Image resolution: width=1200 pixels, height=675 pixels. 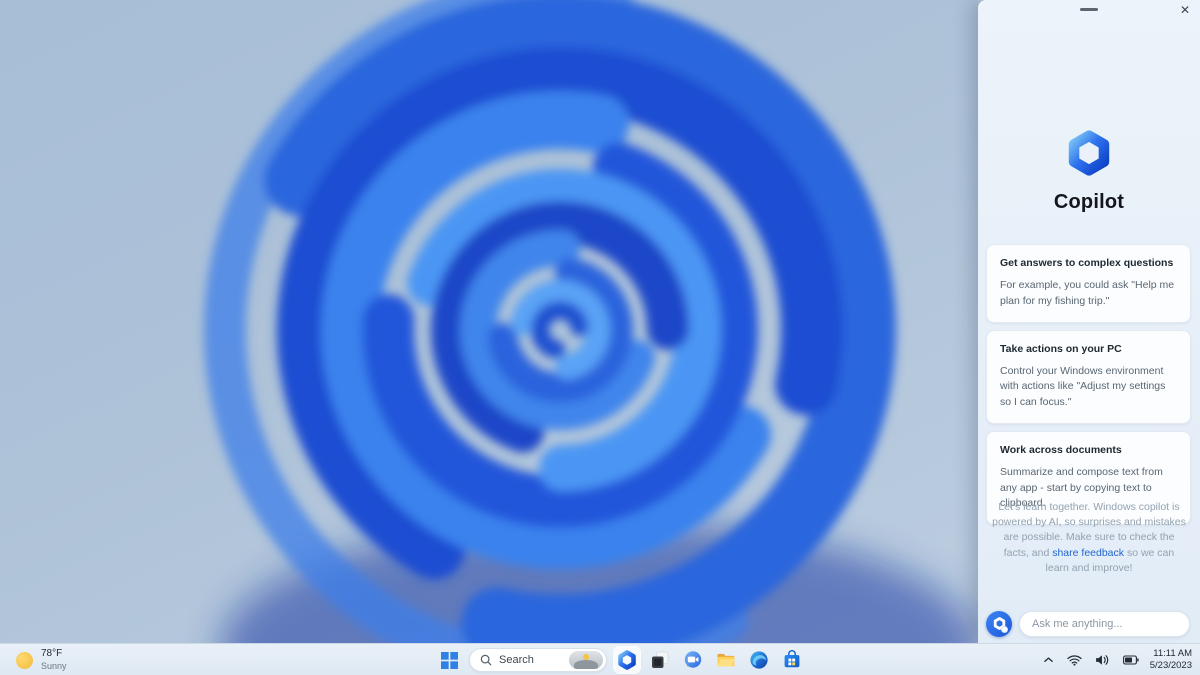 I want to click on taskbar-search-box: Search, so click(x=538, y=660).